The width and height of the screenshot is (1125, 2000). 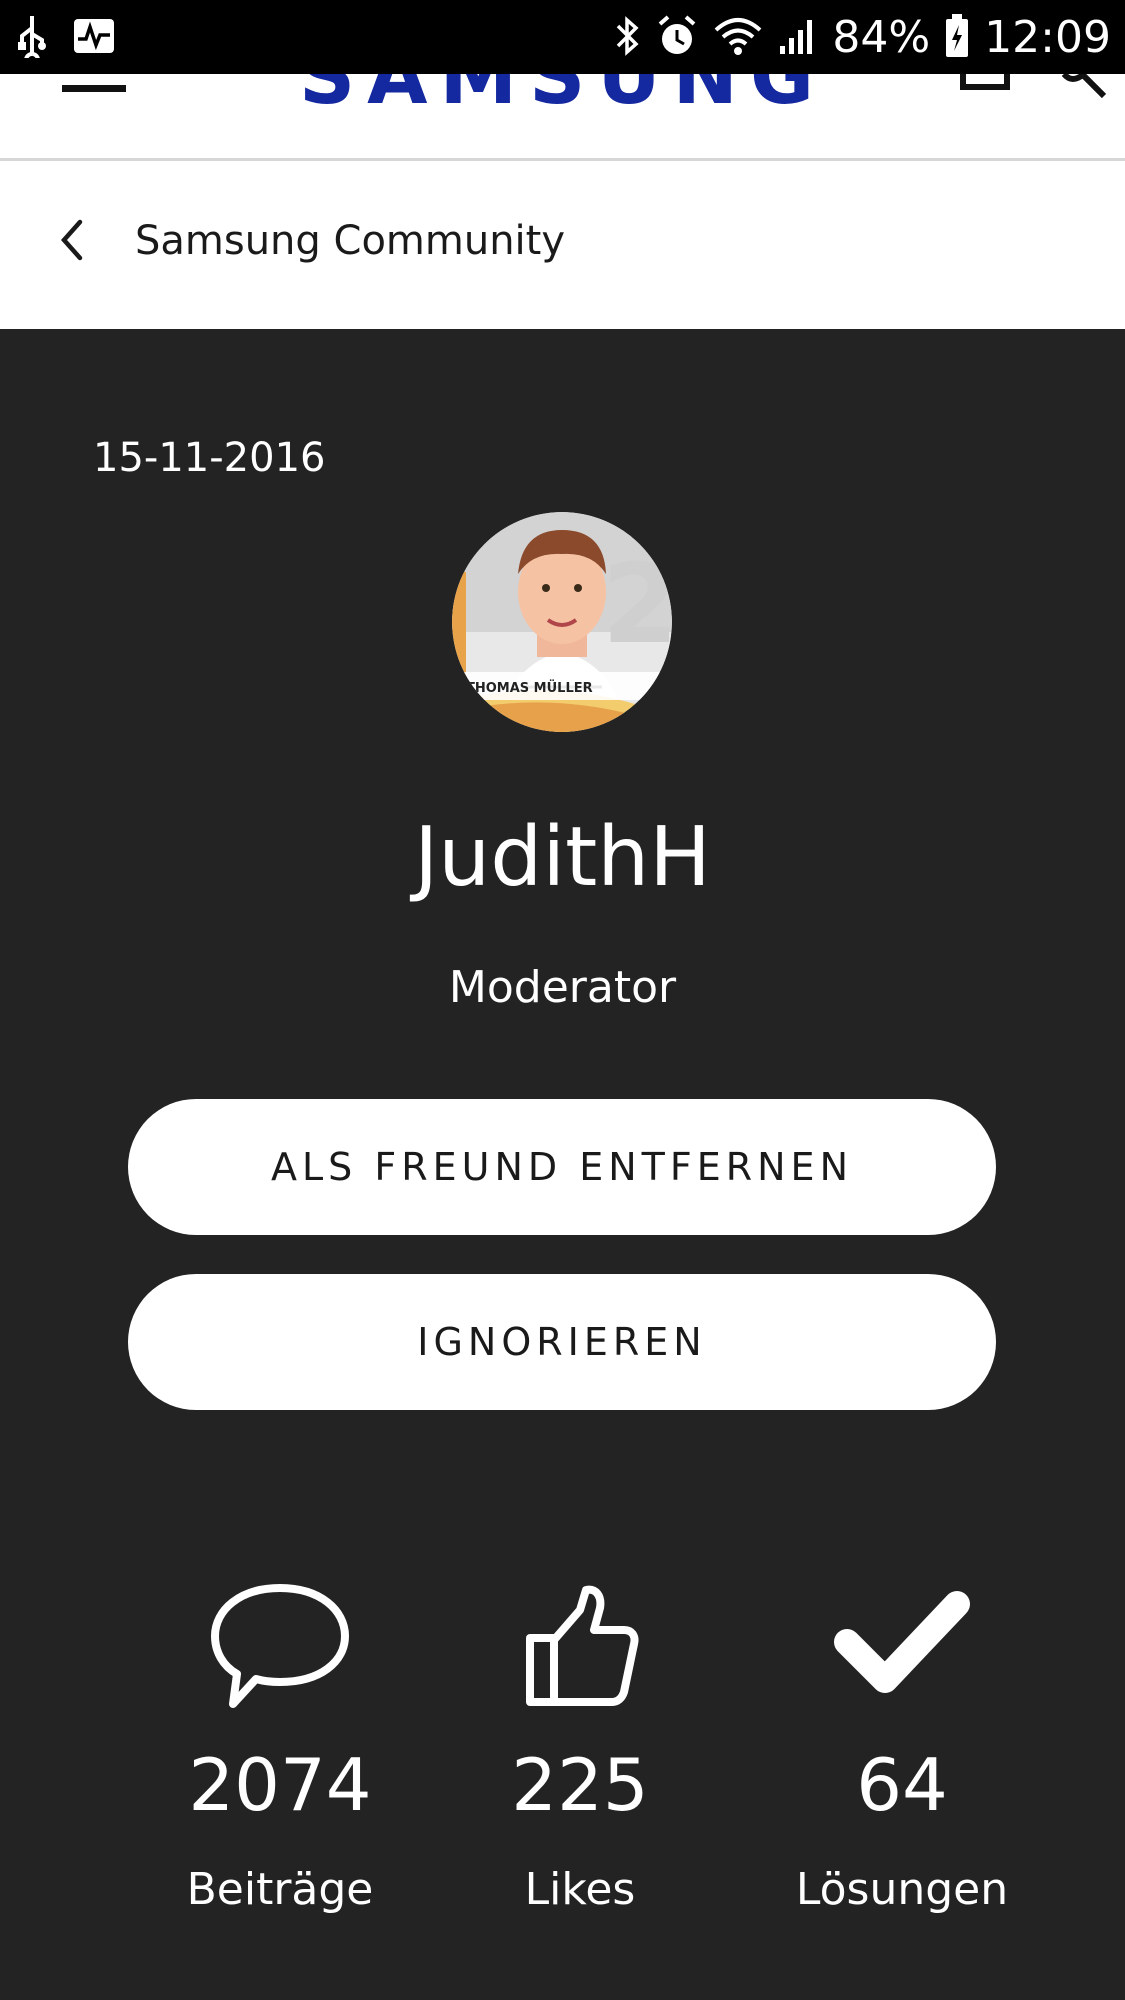 What do you see at coordinates (209, 458) in the screenshot?
I see `join-date: 15-11-2016` at bounding box center [209, 458].